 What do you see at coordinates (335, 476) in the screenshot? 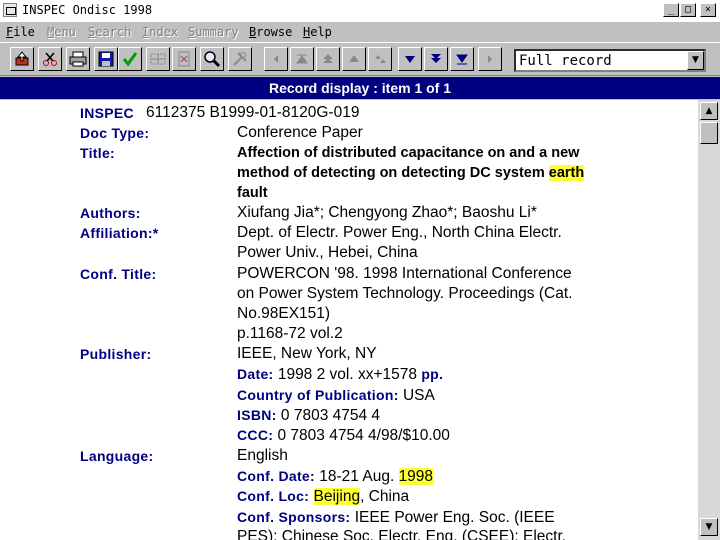
I see `conf-date-value: Conf. Date: 18-21 Aug. 1998` at bounding box center [335, 476].